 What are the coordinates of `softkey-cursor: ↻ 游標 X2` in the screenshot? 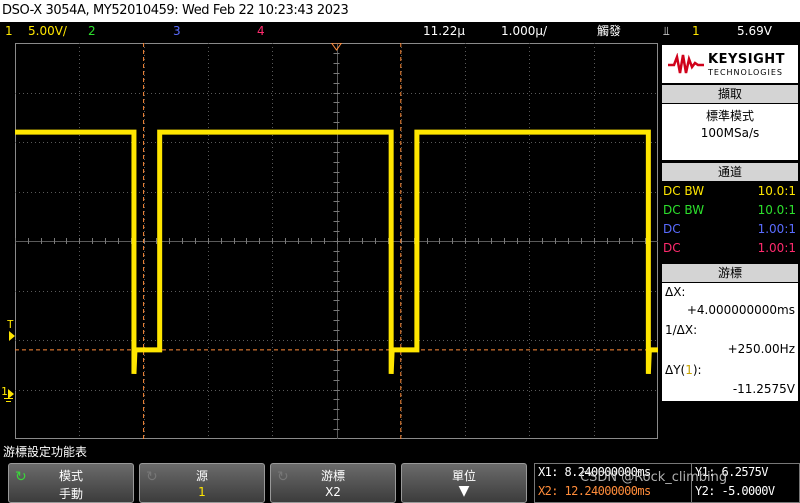 It's located at (333, 483).